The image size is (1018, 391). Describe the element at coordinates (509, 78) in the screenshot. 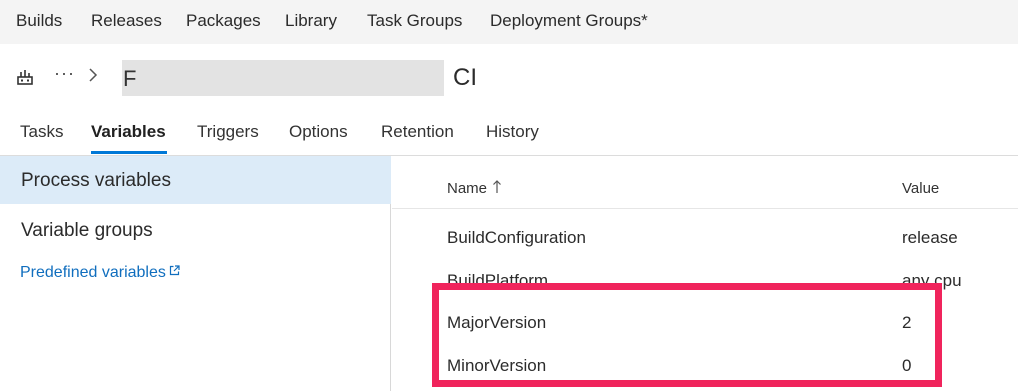

I see `definition-title-bar: ··· F CI` at that location.